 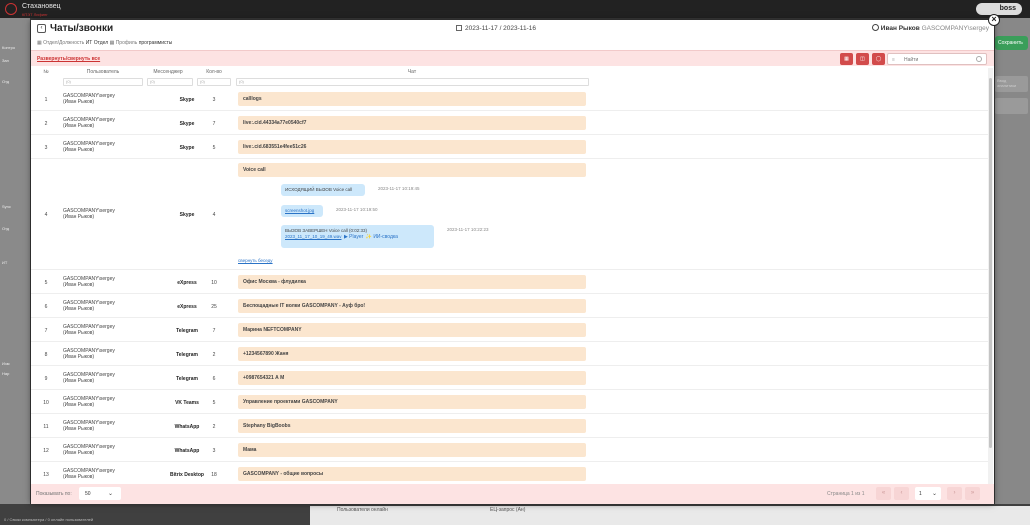 What do you see at coordinates (16, 363) in the screenshot?
I see `sidebar-item: Изм` at bounding box center [16, 363].